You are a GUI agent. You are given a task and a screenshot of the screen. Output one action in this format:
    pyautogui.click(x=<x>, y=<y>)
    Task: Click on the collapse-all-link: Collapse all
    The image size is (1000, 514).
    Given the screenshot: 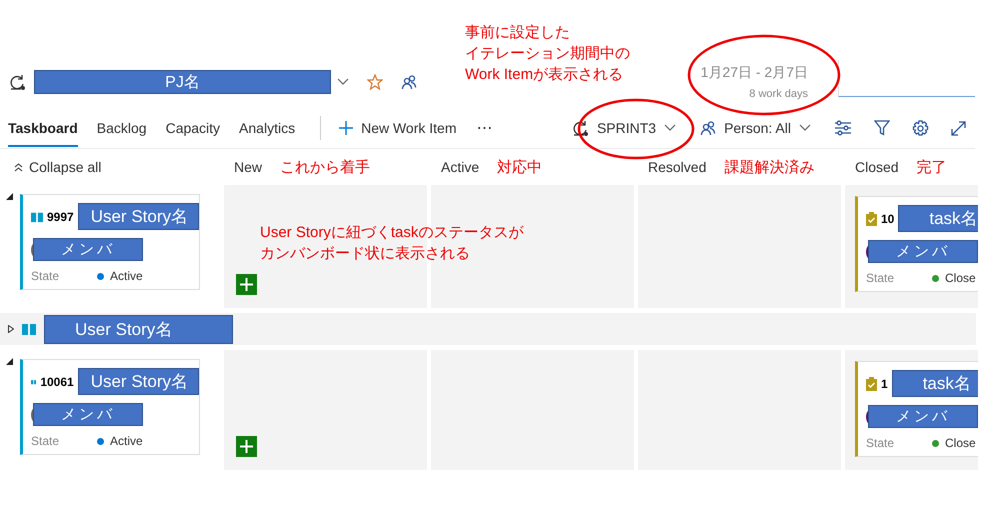 What is the action you would take?
    pyautogui.click(x=65, y=167)
    